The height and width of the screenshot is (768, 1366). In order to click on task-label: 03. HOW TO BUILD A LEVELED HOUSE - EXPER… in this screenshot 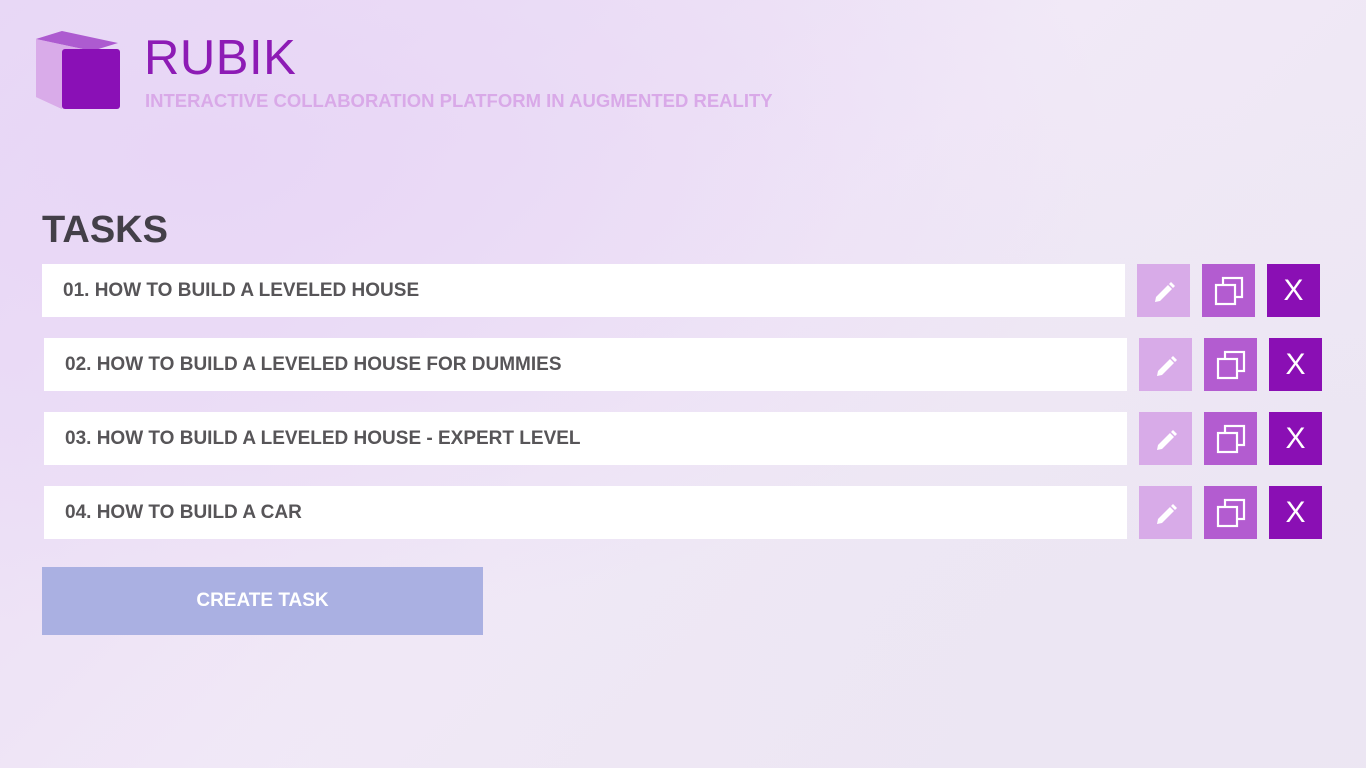, I will do `click(323, 438)`.